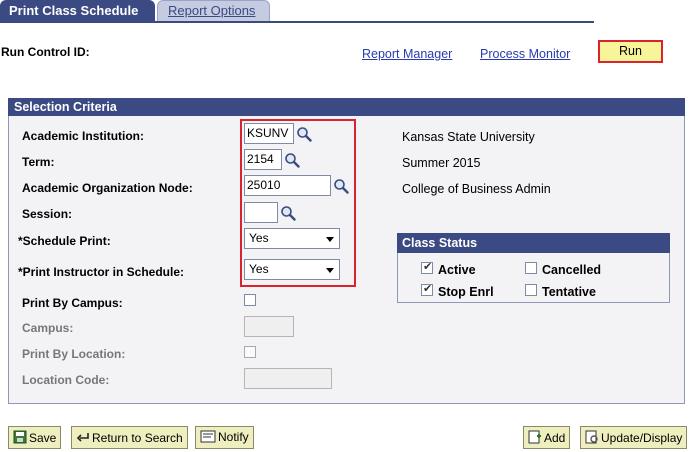  Describe the element at coordinates (346, 107) in the screenshot. I see `selection-criteria-title: Selection Criteria` at that location.